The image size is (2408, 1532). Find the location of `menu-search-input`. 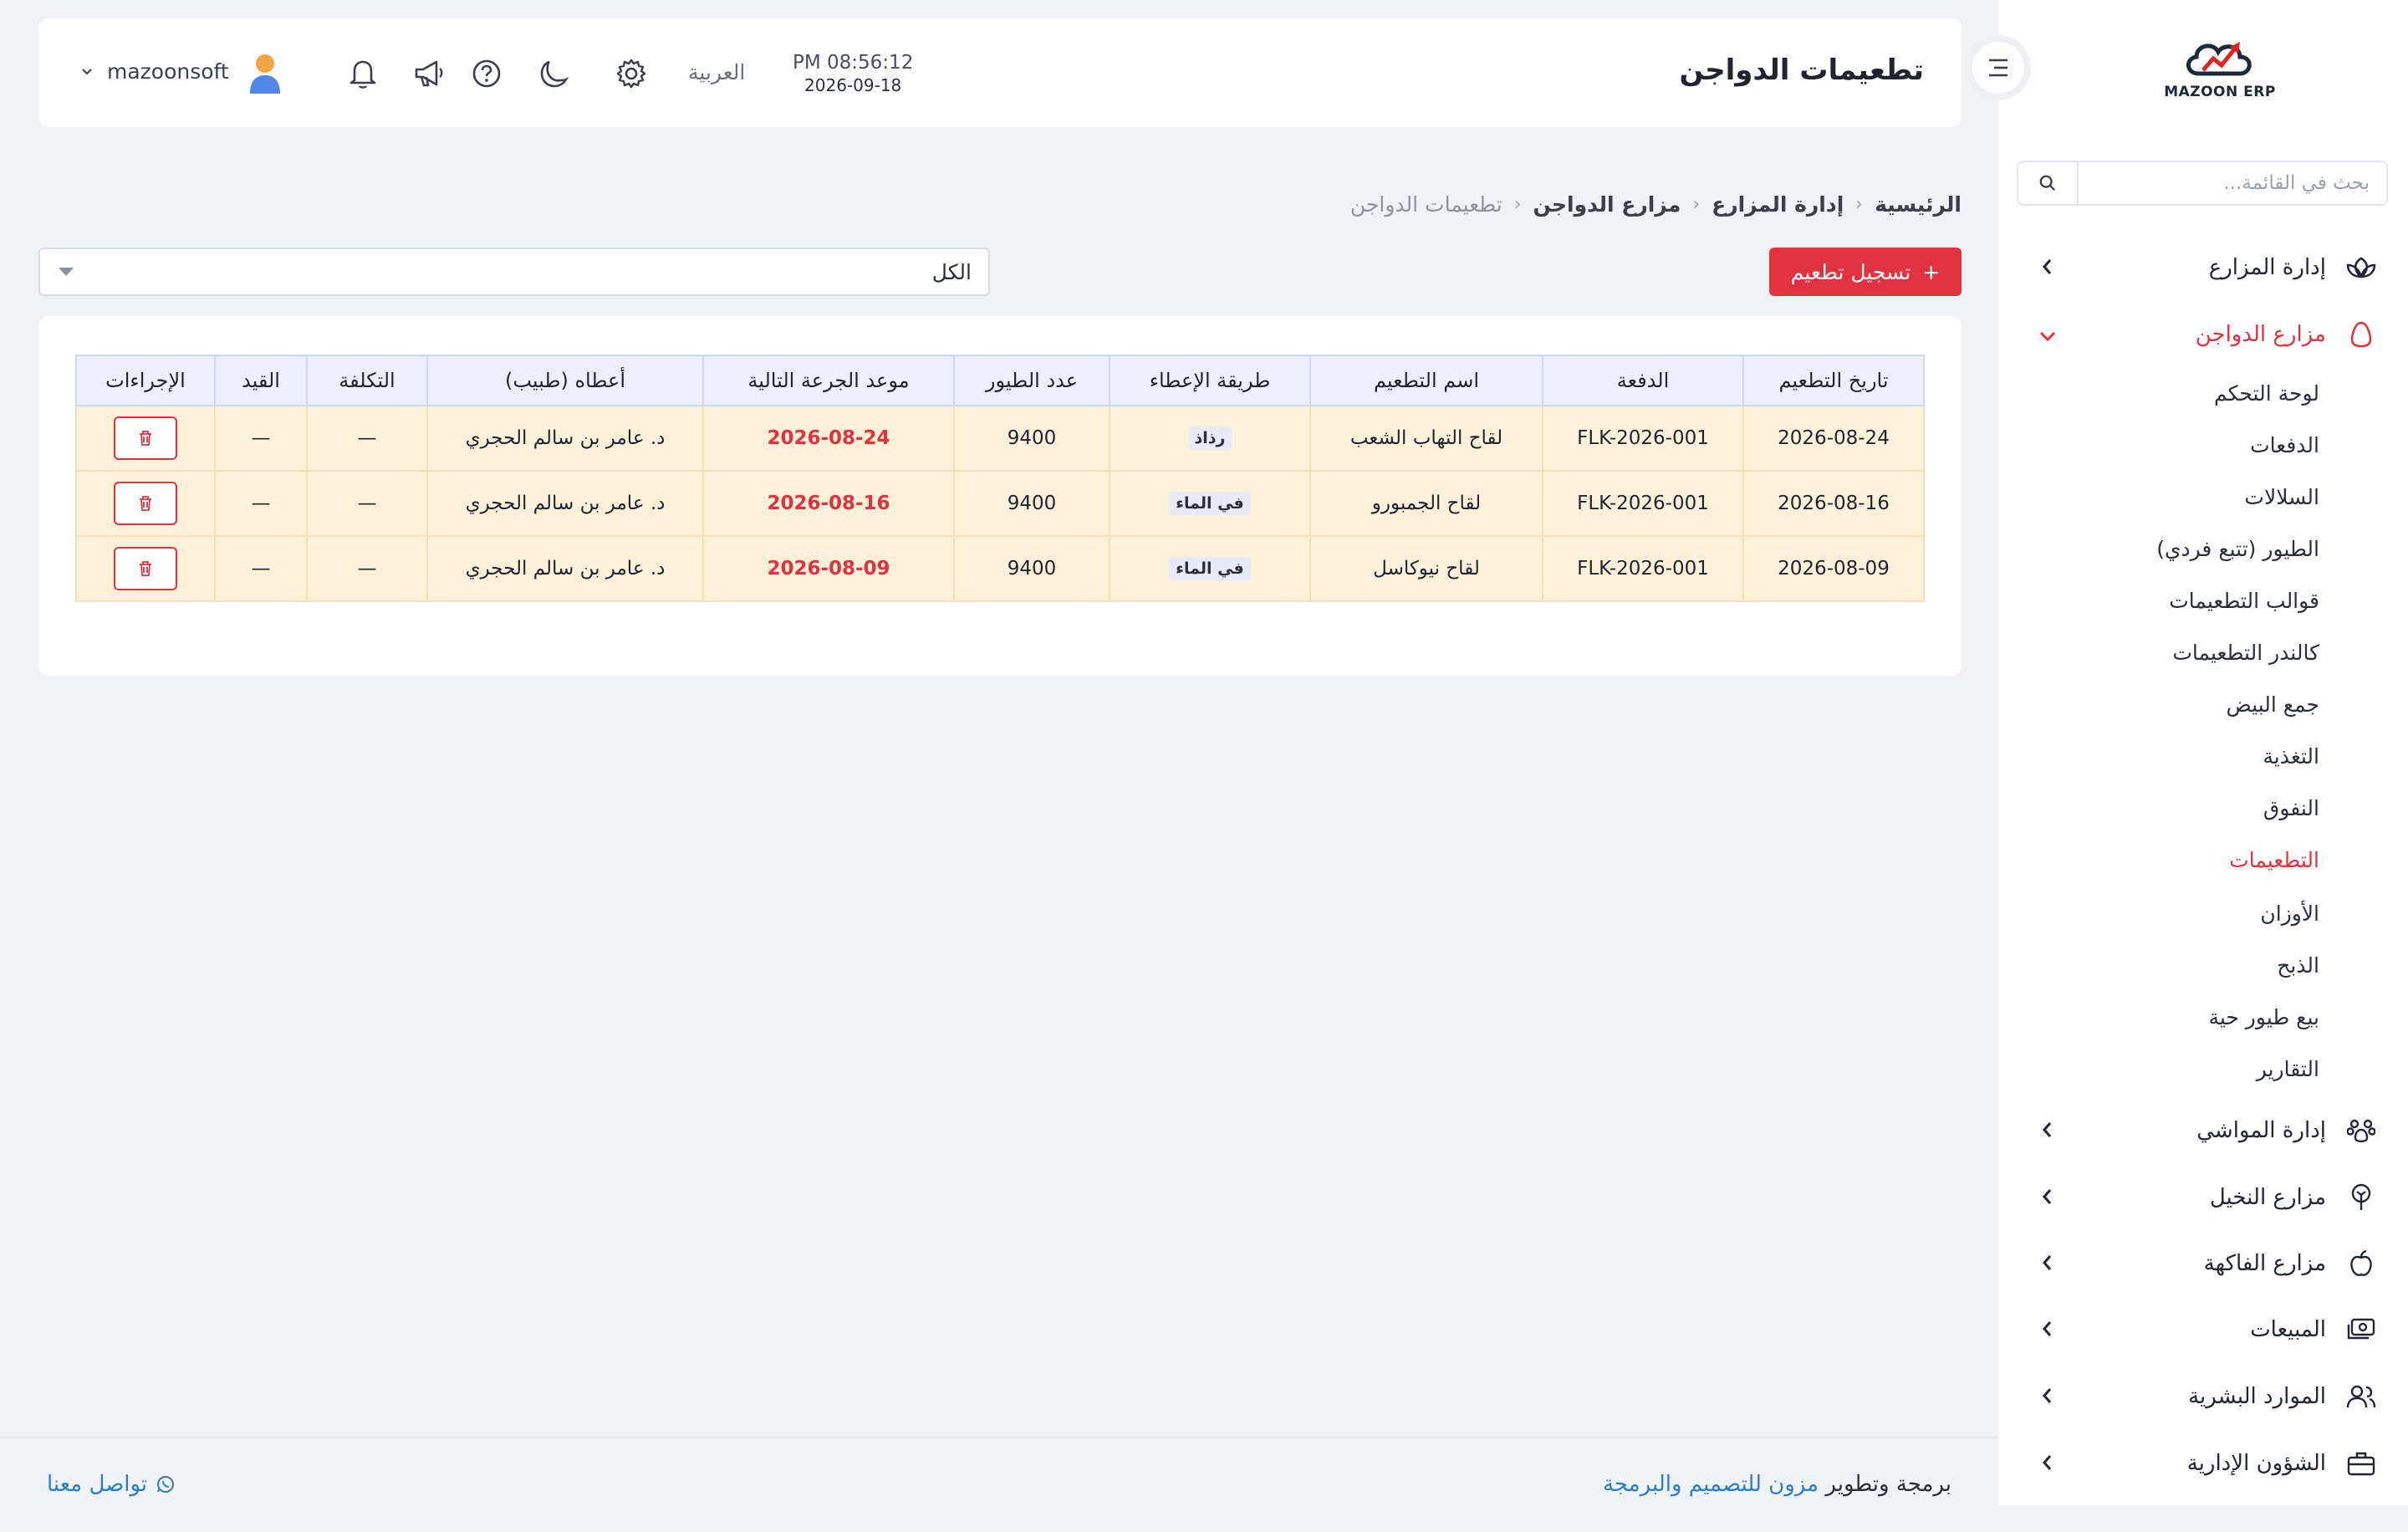

menu-search-input is located at coordinates (2232, 183).